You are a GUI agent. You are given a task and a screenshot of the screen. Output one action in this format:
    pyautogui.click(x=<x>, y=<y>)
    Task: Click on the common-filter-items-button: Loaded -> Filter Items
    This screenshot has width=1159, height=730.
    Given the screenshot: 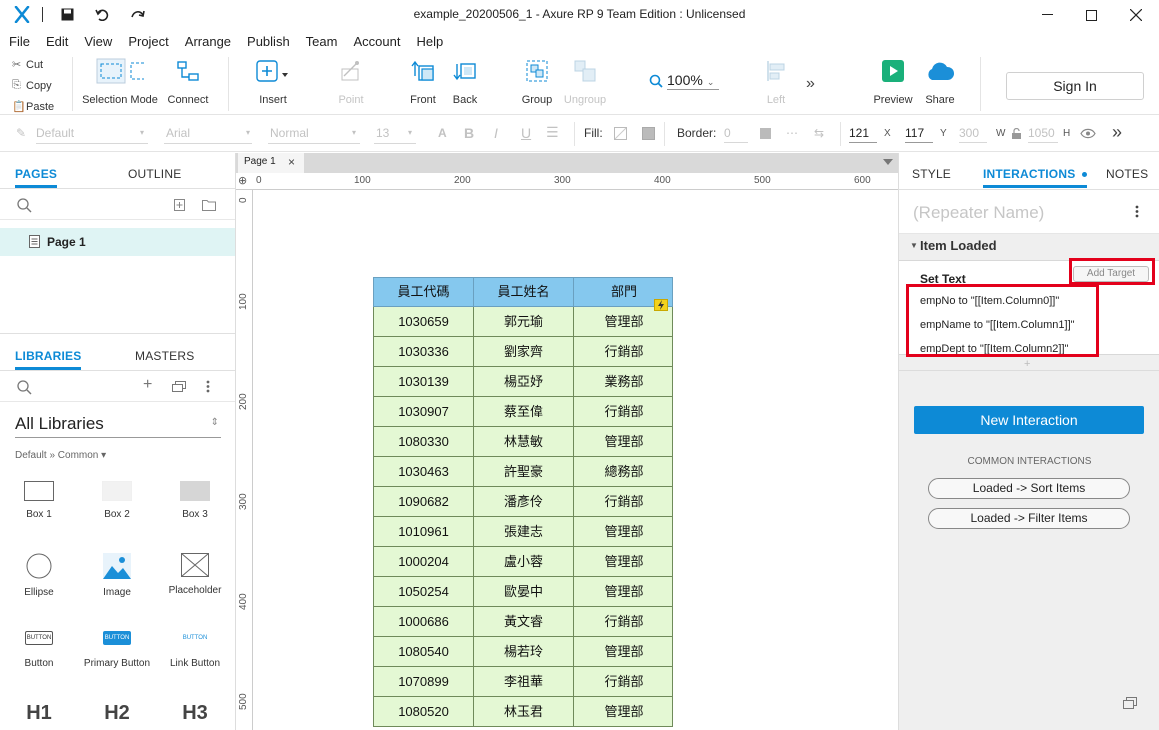 What is the action you would take?
    pyautogui.click(x=1029, y=518)
    